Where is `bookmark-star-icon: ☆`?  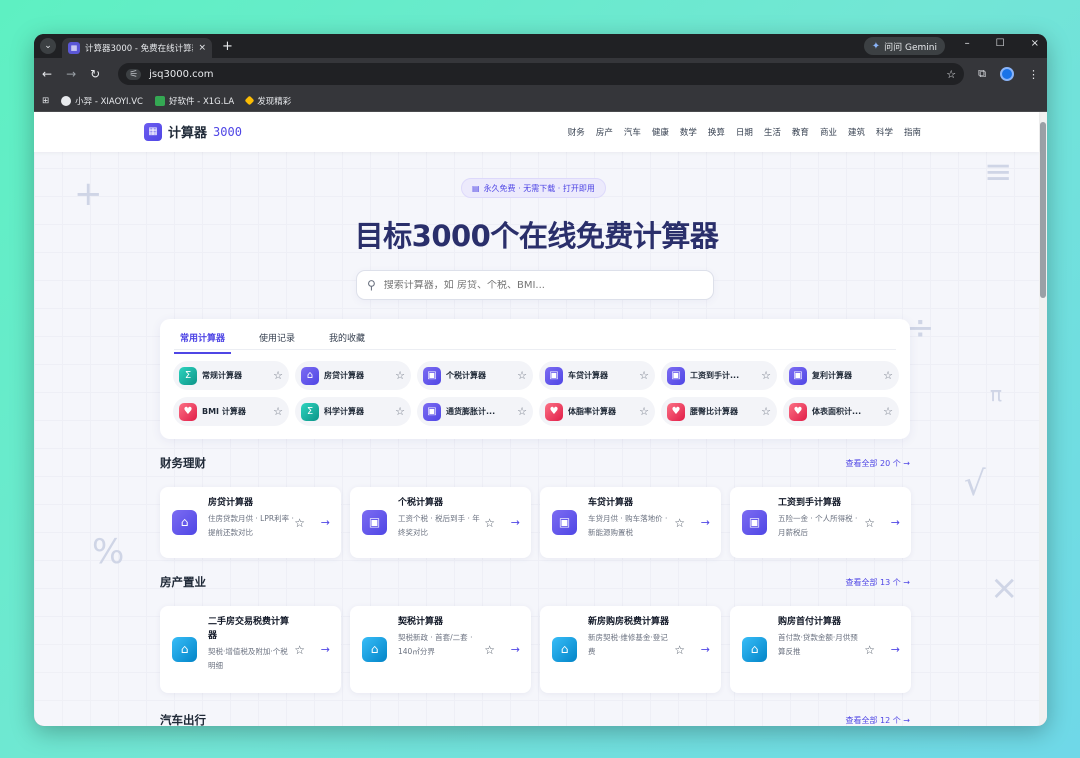 bookmark-star-icon: ☆ is located at coordinates (951, 74).